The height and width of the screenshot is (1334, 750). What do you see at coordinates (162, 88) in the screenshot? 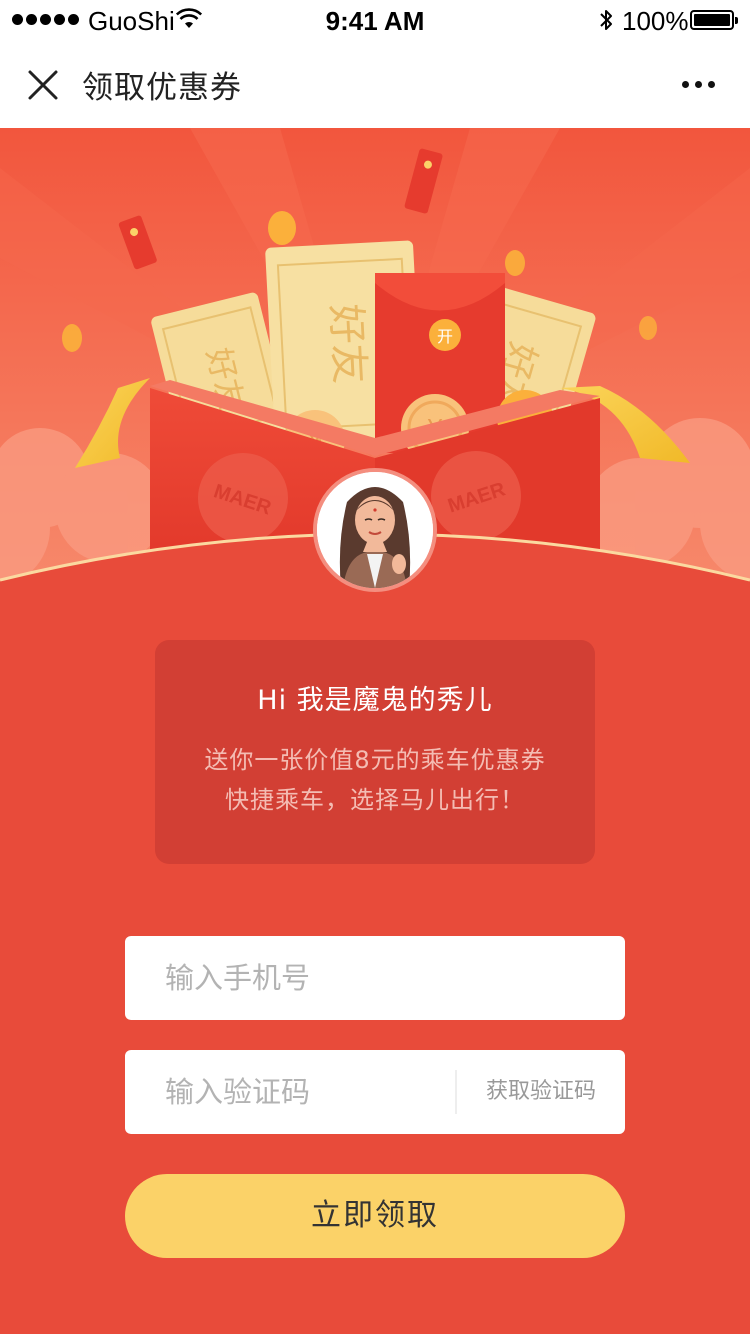
I see `page-title: 领取优惠券` at bounding box center [162, 88].